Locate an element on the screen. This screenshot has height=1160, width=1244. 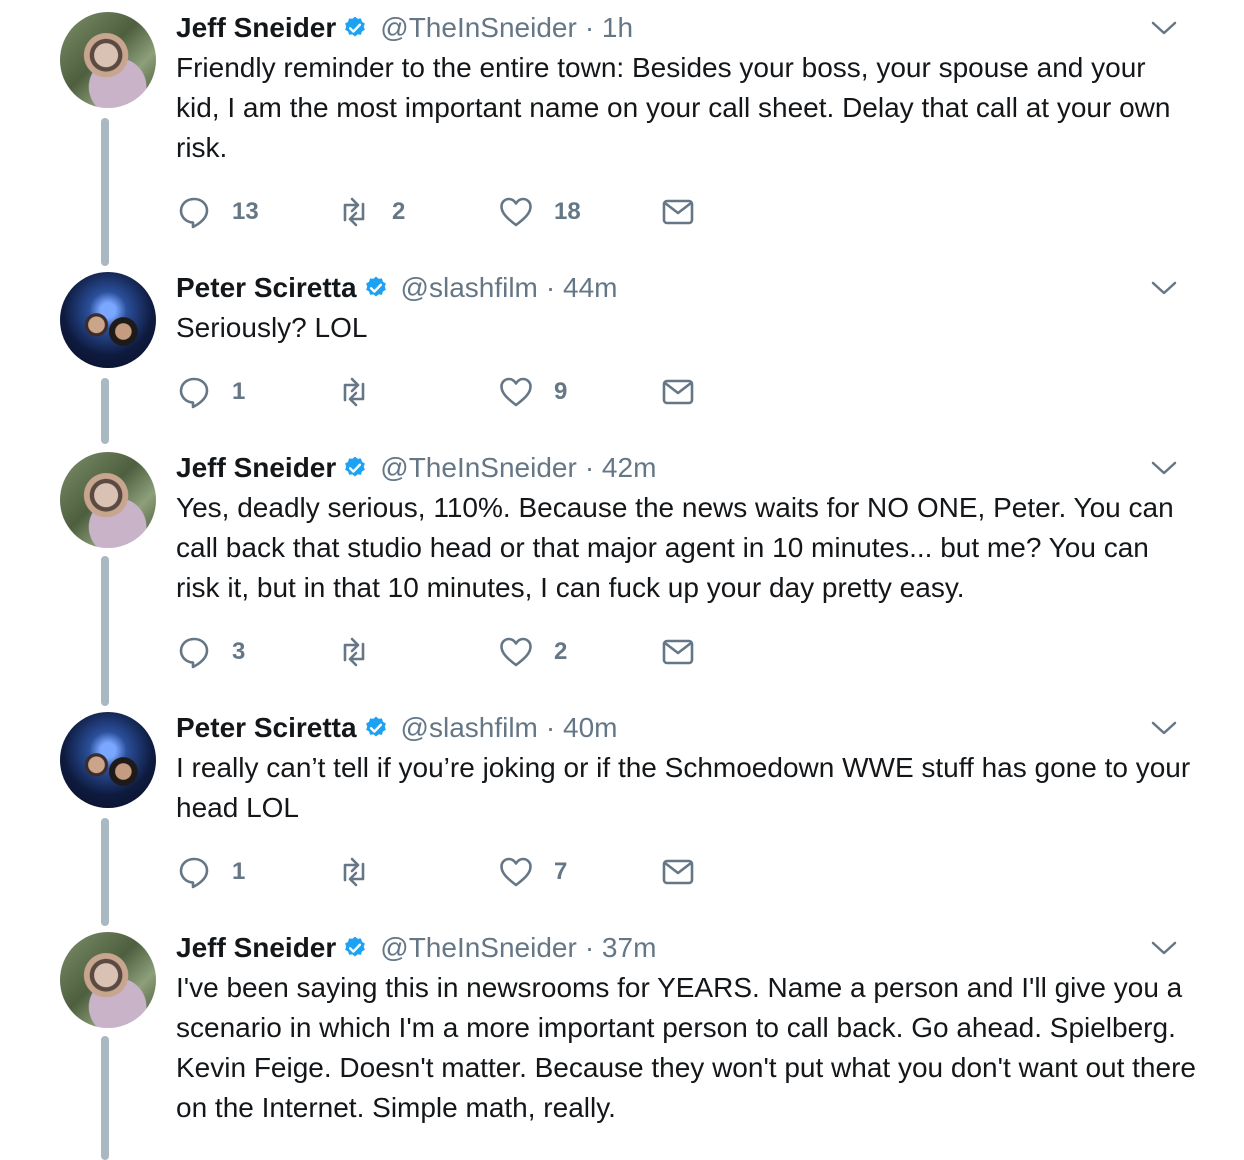
reply-count: 3 is located at coordinates (239, 651).